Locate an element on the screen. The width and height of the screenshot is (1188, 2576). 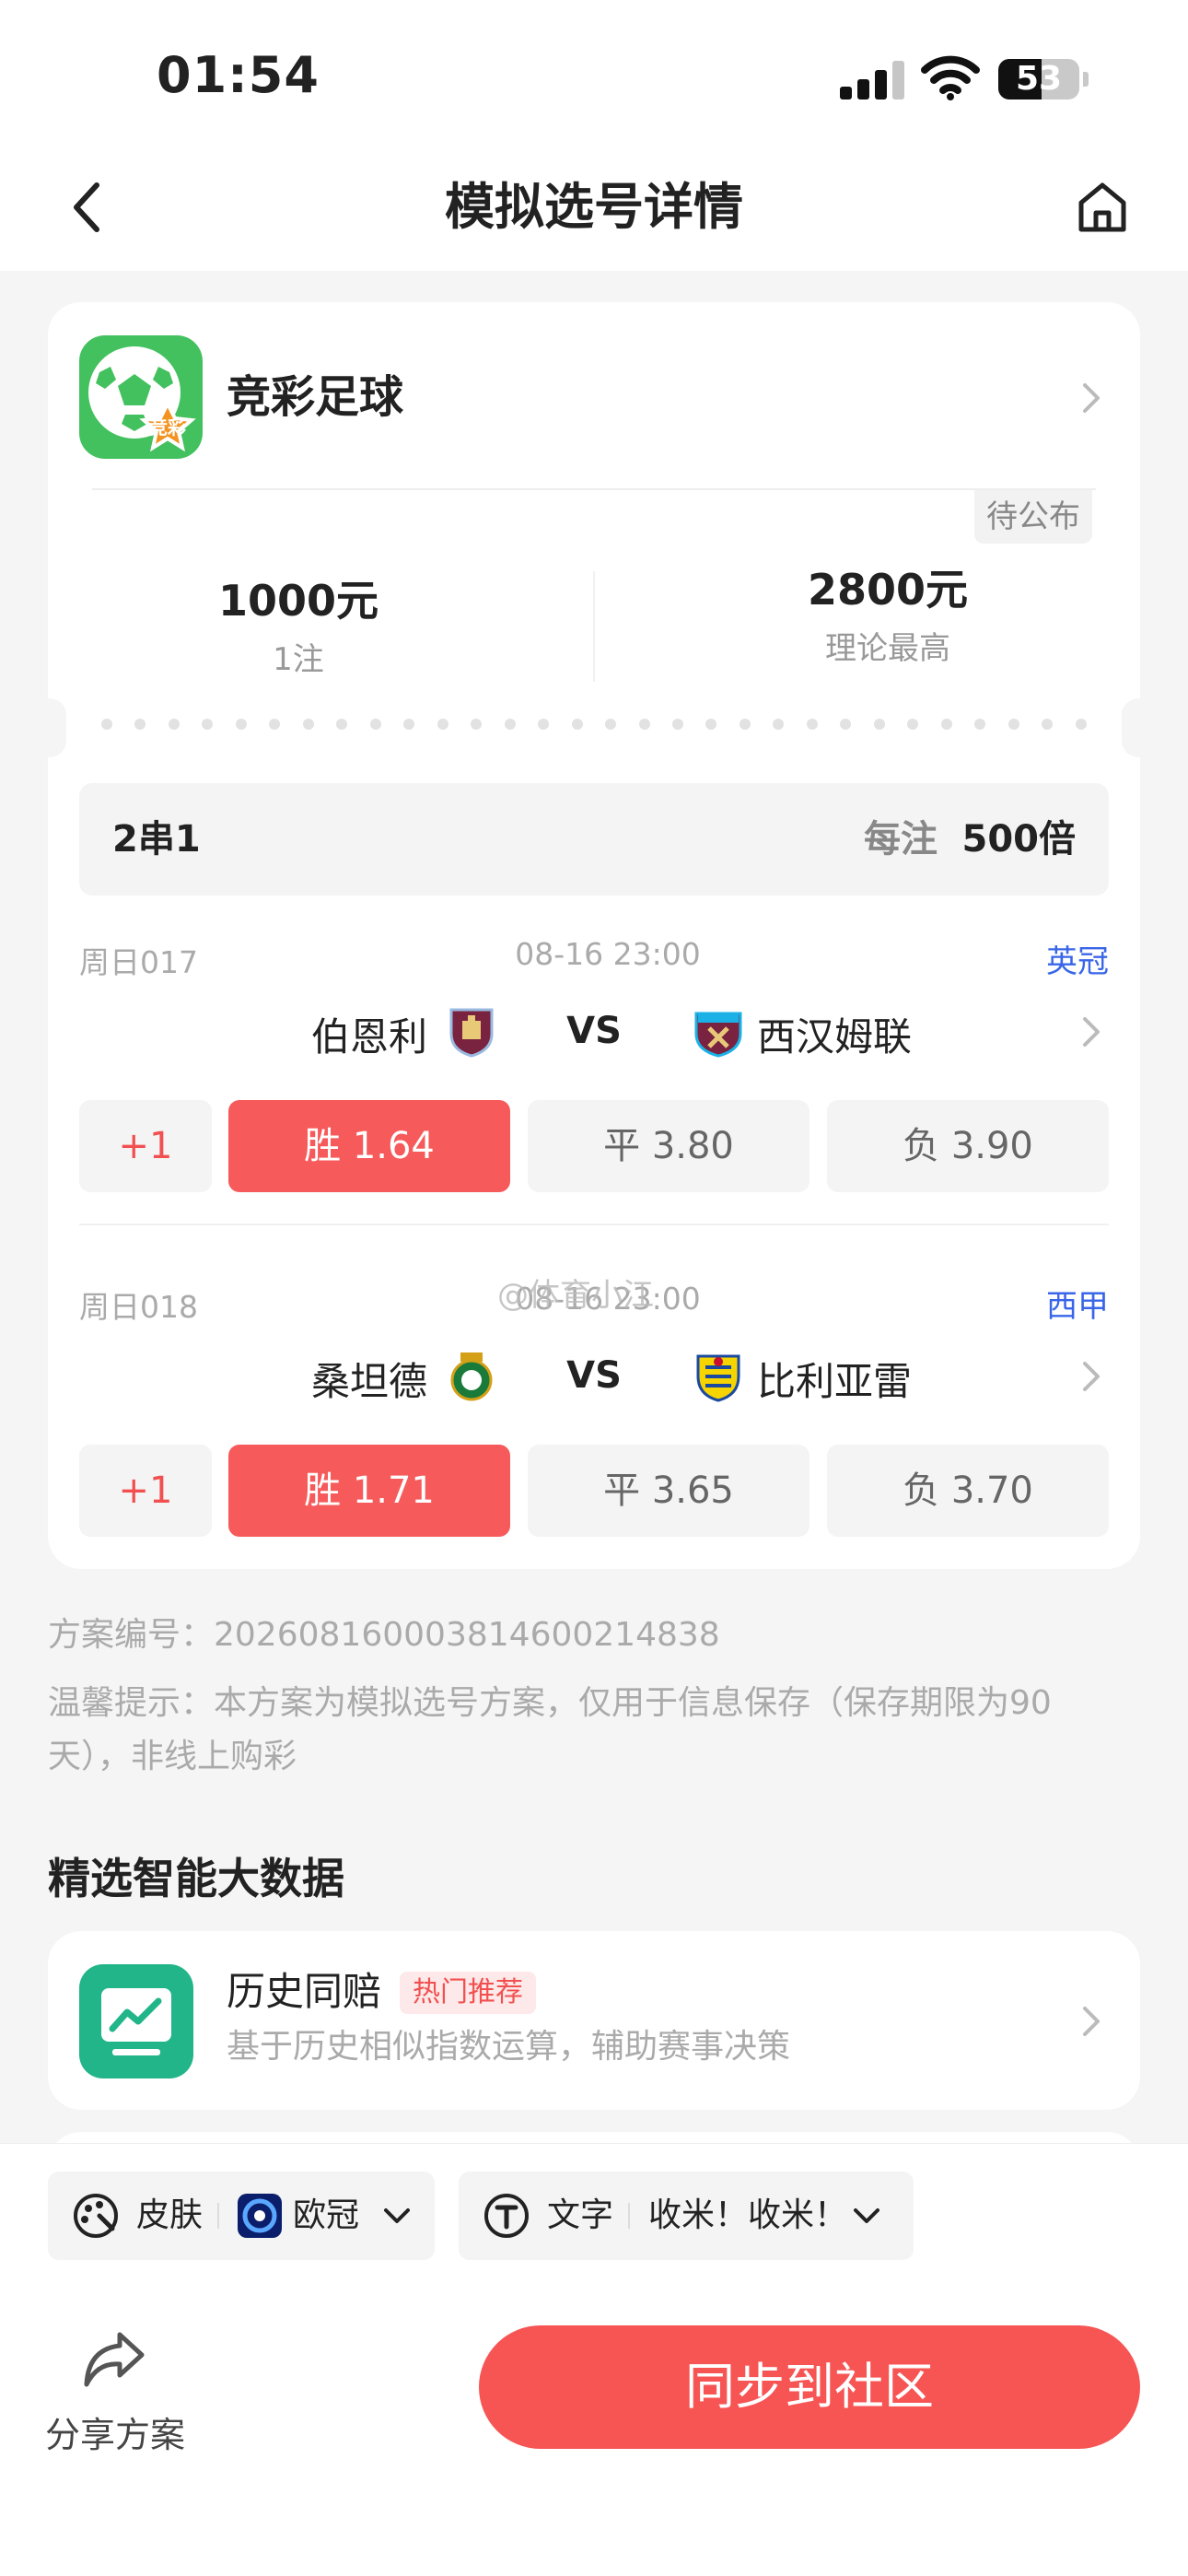
villarreal-crest-icon is located at coordinates (718, 1378).